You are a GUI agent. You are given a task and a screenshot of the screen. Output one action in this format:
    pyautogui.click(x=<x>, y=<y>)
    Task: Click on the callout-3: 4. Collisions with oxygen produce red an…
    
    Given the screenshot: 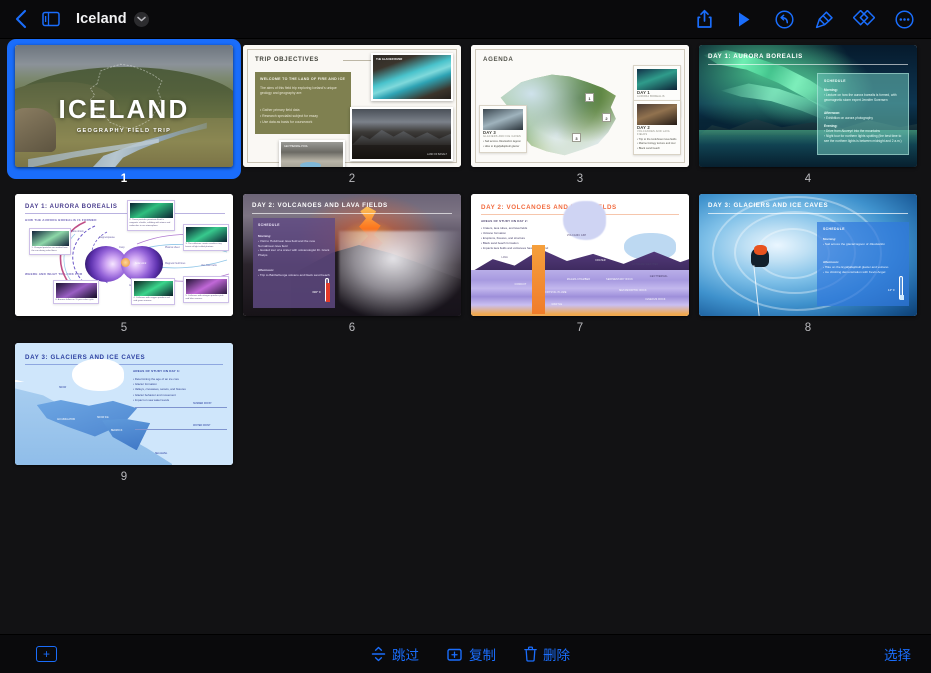 What is the action you would take?
    pyautogui.click(x=153, y=292)
    